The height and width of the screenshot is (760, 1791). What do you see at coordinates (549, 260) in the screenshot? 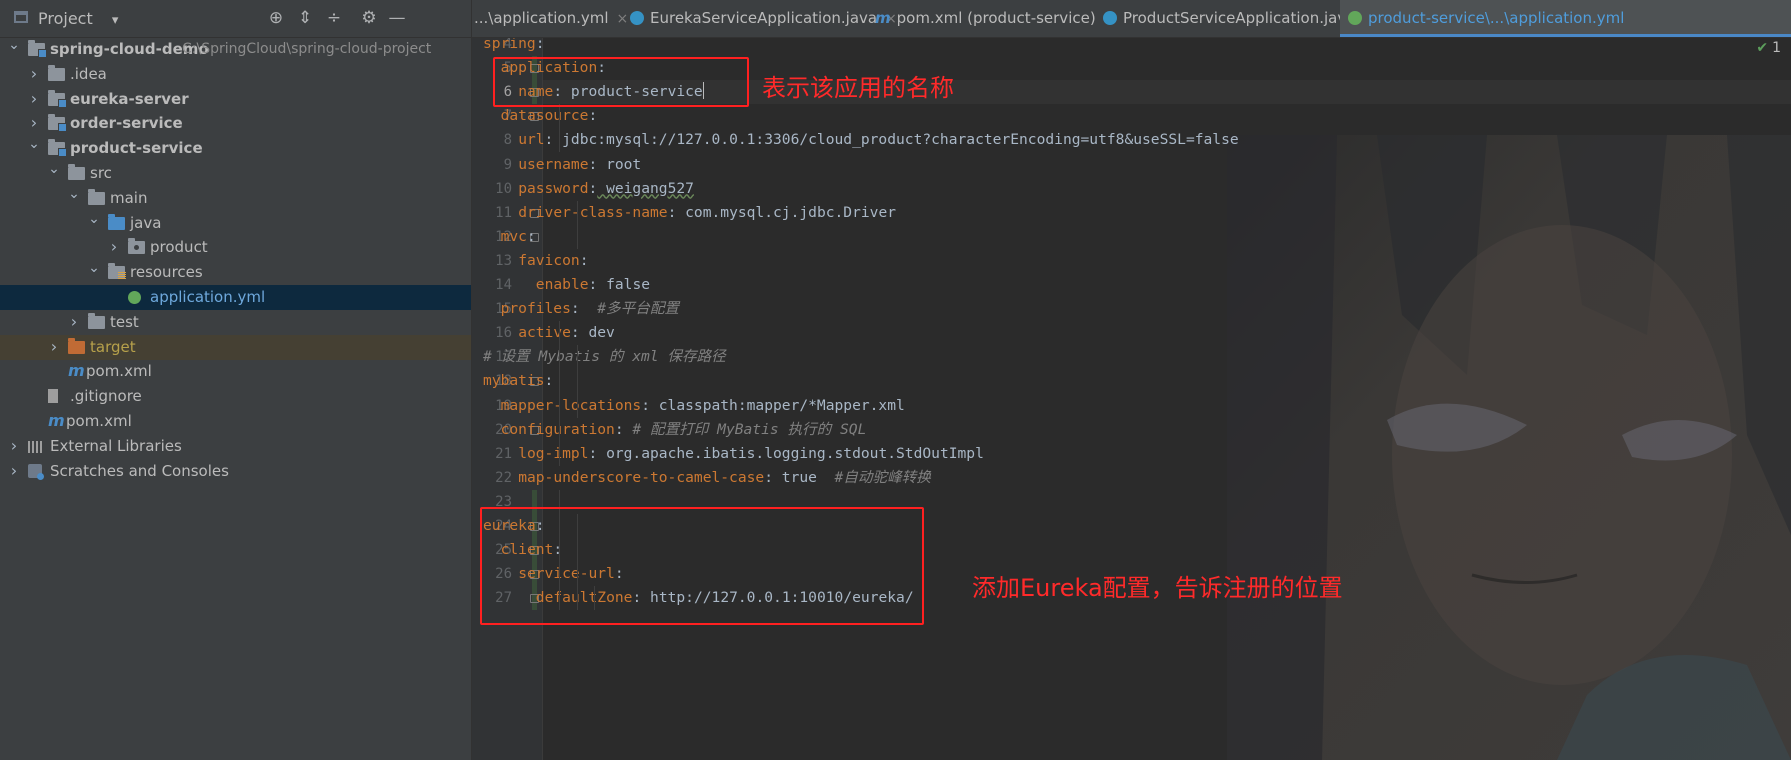
I see `yaml-key: favicon` at bounding box center [549, 260].